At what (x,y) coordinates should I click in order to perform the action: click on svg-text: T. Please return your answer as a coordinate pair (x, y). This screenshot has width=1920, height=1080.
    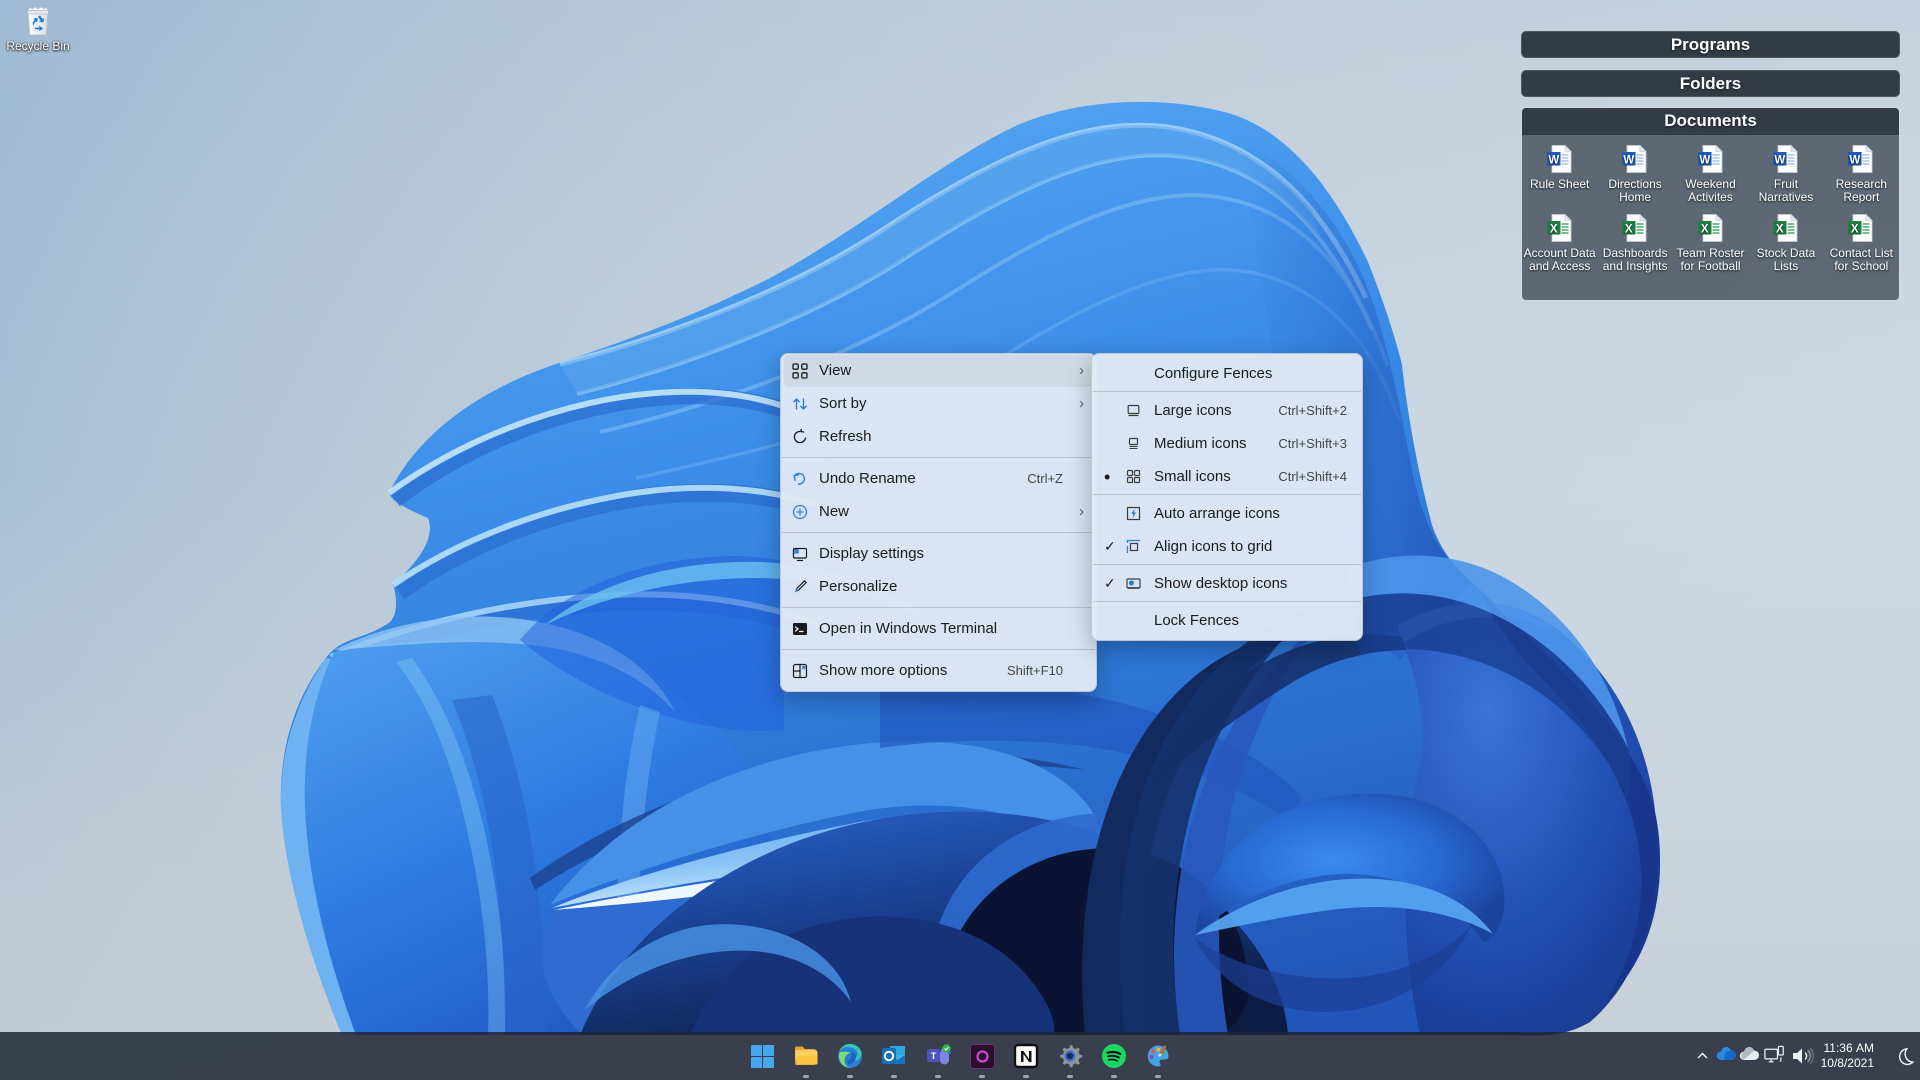
    Looking at the image, I should click on (933, 1056).